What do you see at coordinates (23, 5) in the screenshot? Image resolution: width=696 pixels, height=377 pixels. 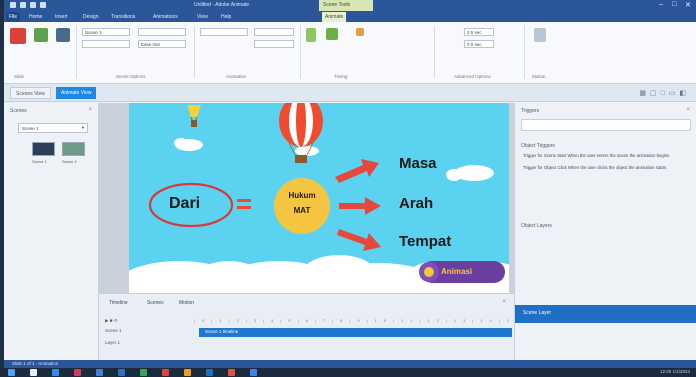 I see `save-icon` at bounding box center [23, 5].